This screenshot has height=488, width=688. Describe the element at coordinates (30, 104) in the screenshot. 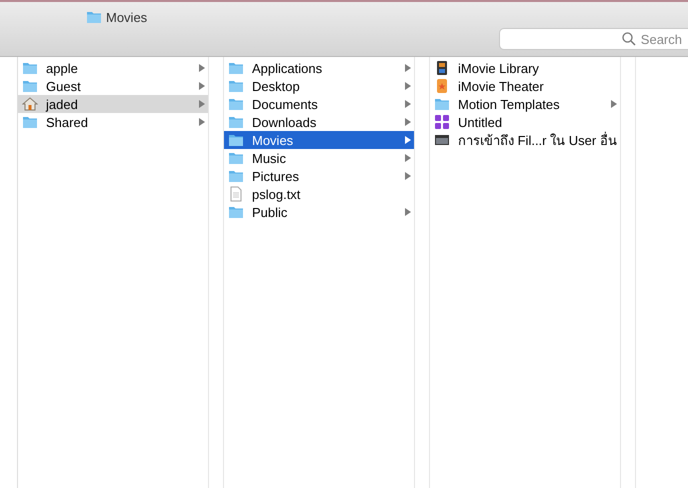

I see `house-icon` at that location.